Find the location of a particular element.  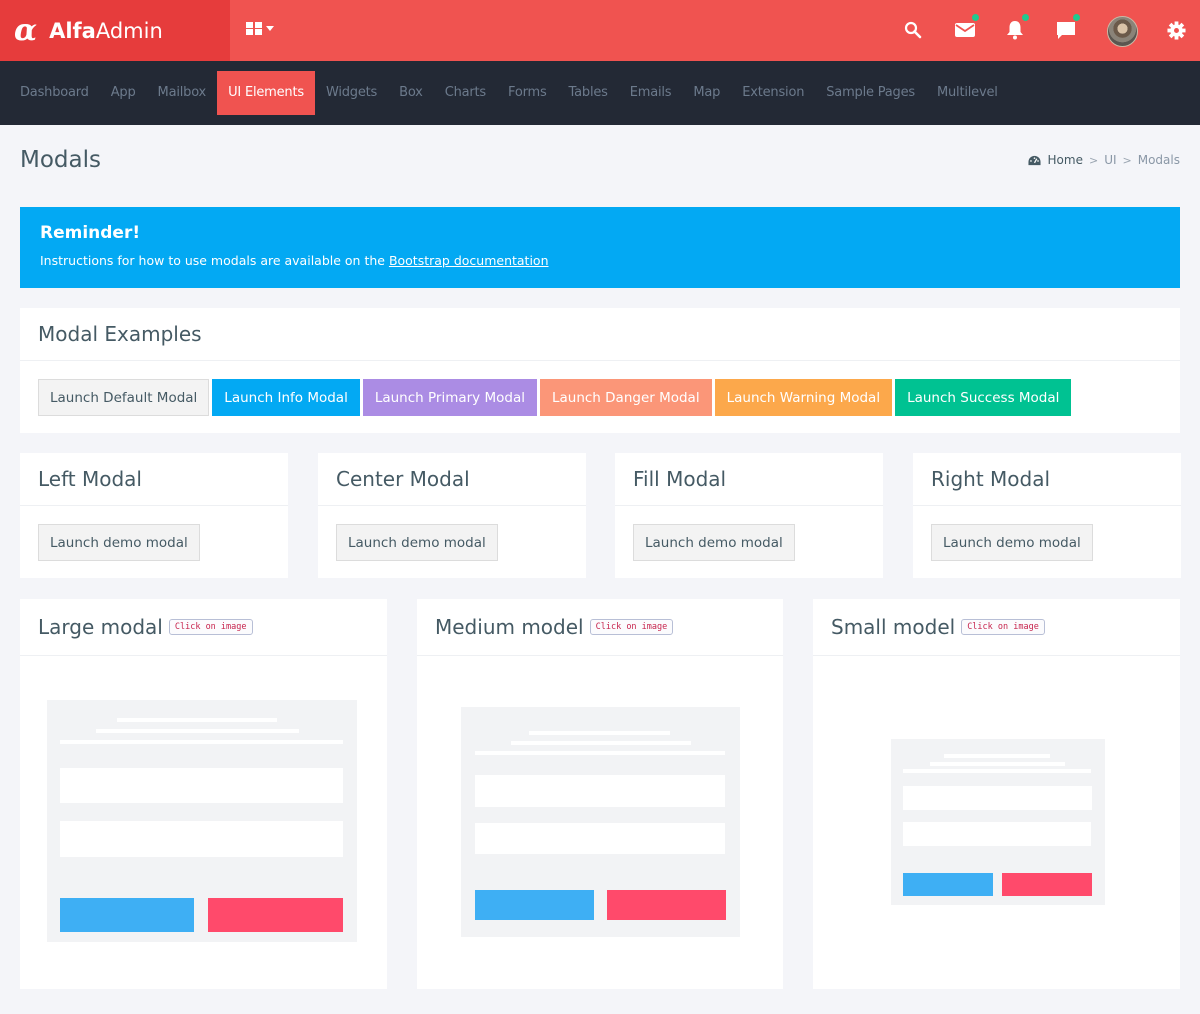

launch-info-modal-button: Launch Info Modal is located at coordinates (286, 397).